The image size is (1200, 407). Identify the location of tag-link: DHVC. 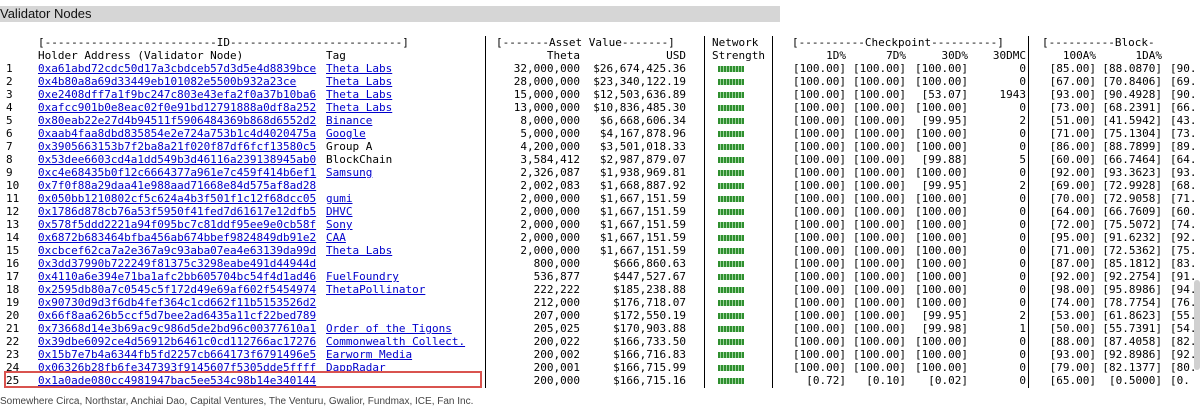
(339, 211).